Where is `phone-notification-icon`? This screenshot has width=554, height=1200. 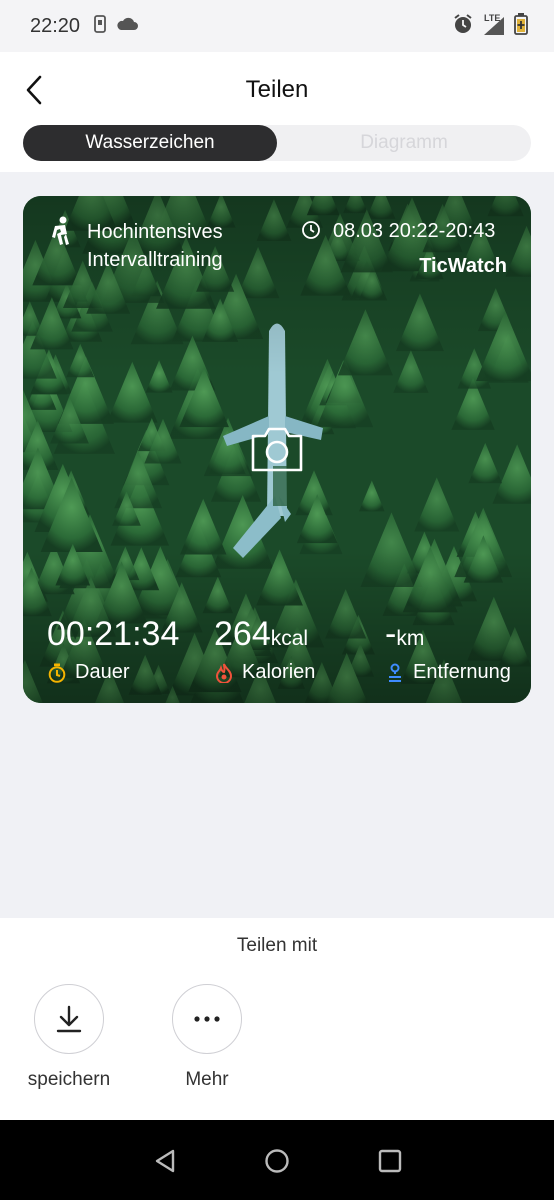 phone-notification-icon is located at coordinates (100, 26).